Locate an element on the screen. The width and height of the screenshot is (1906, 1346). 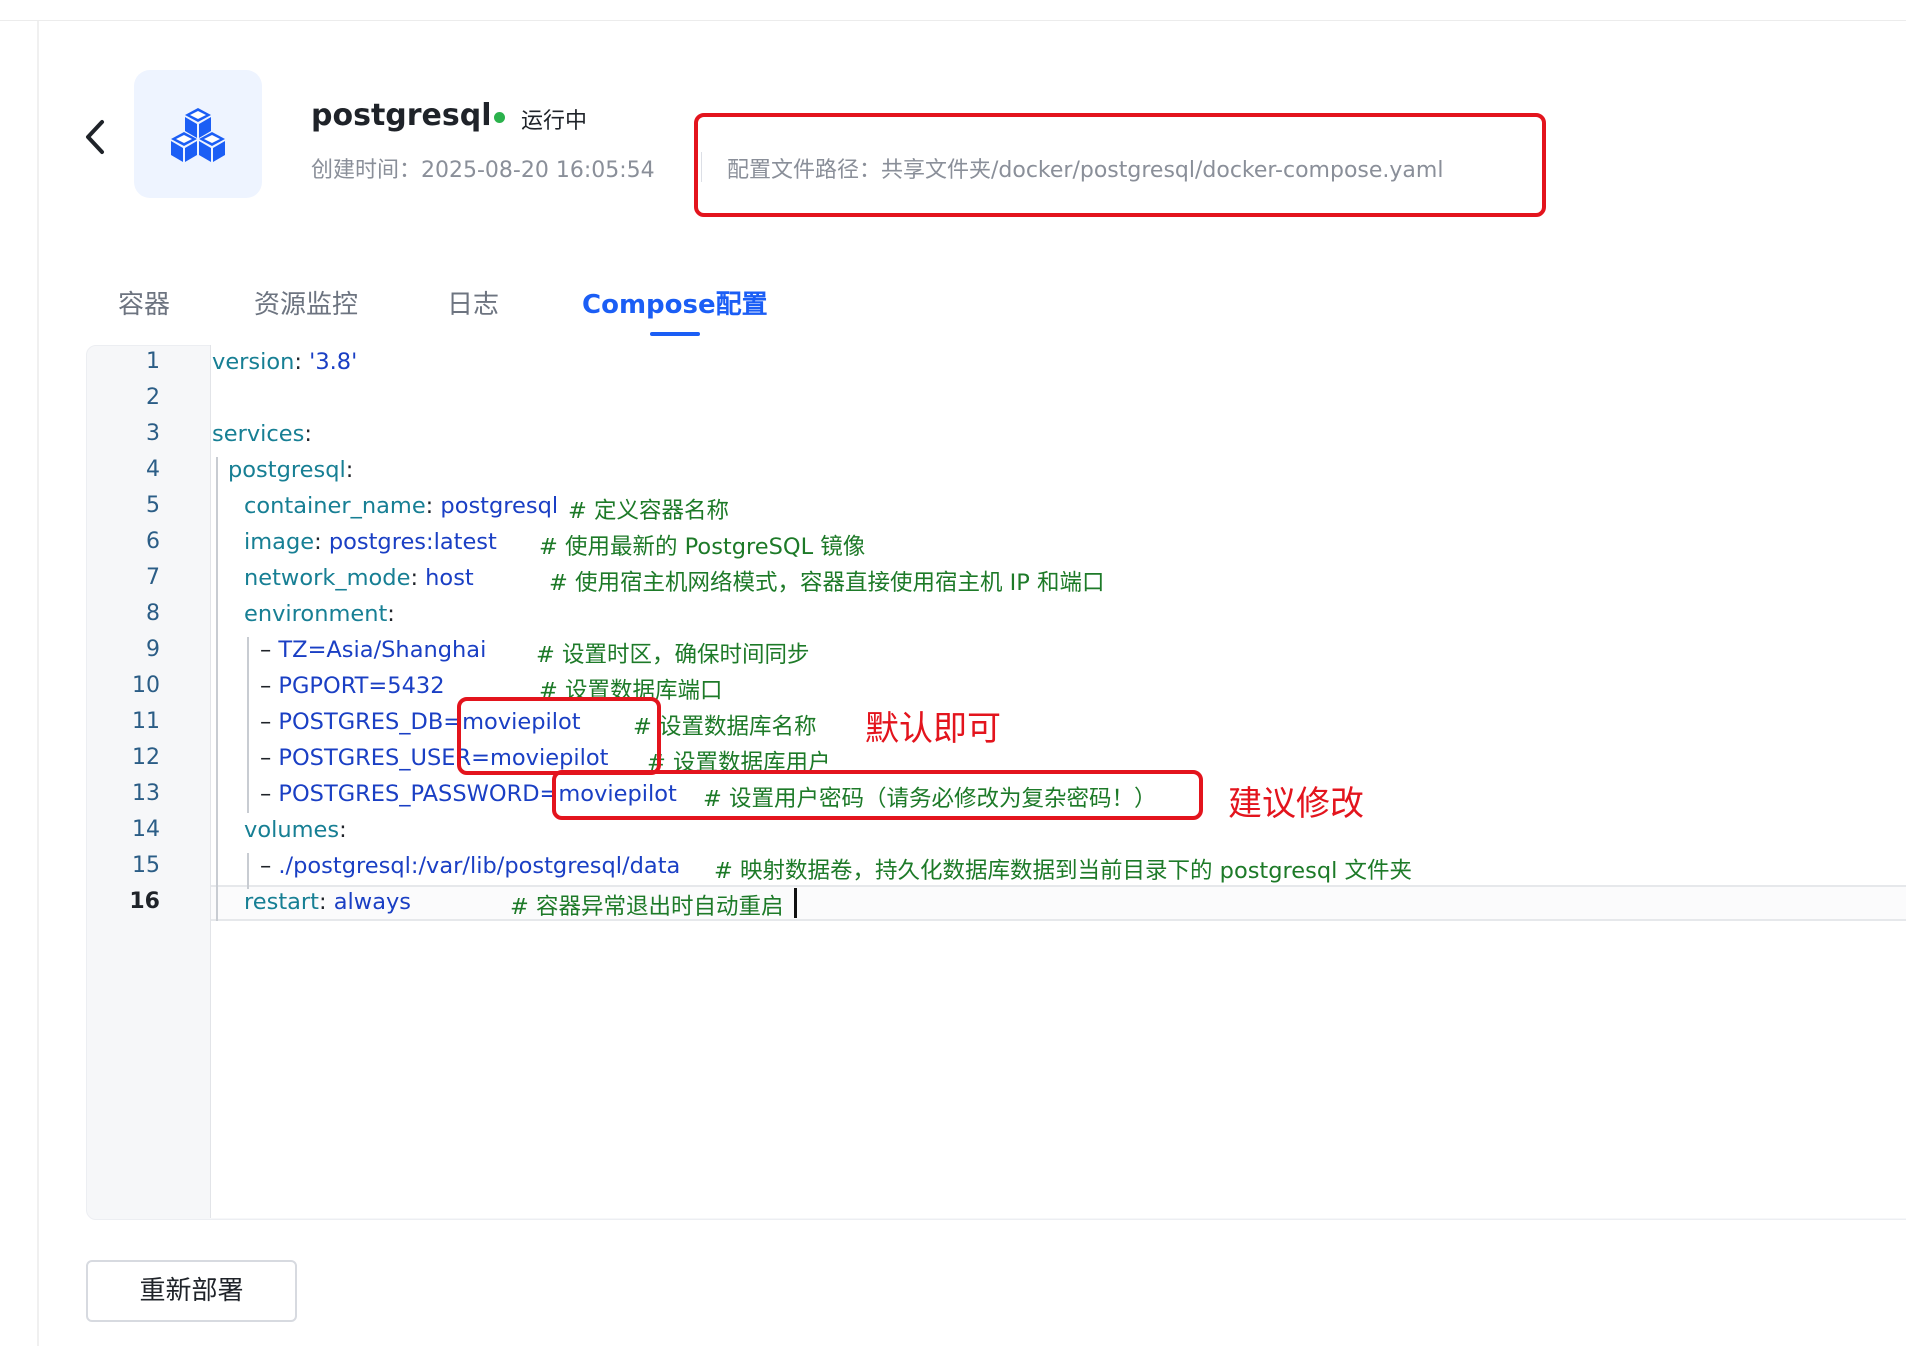
yaml-value: always is located at coordinates (372, 902).